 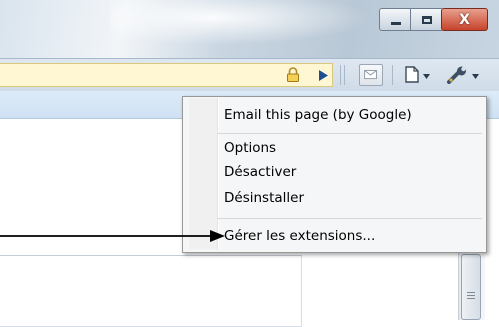 I want to click on go-arrow-icon, so click(x=323, y=75).